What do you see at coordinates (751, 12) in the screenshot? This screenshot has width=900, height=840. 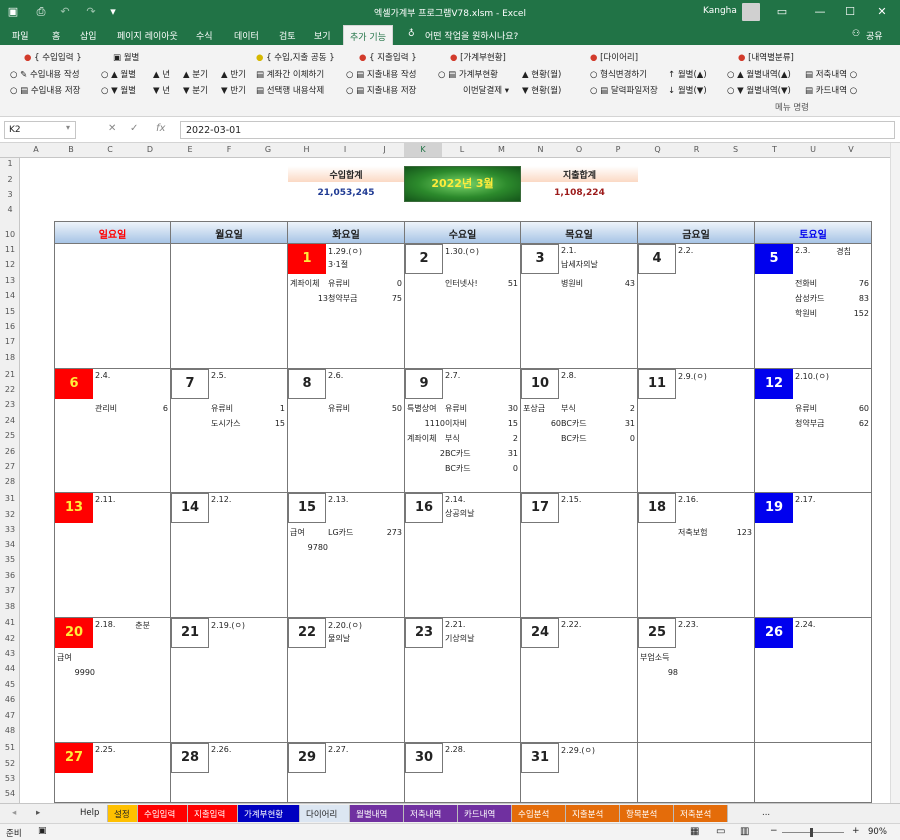 I see `avatar` at bounding box center [751, 12].